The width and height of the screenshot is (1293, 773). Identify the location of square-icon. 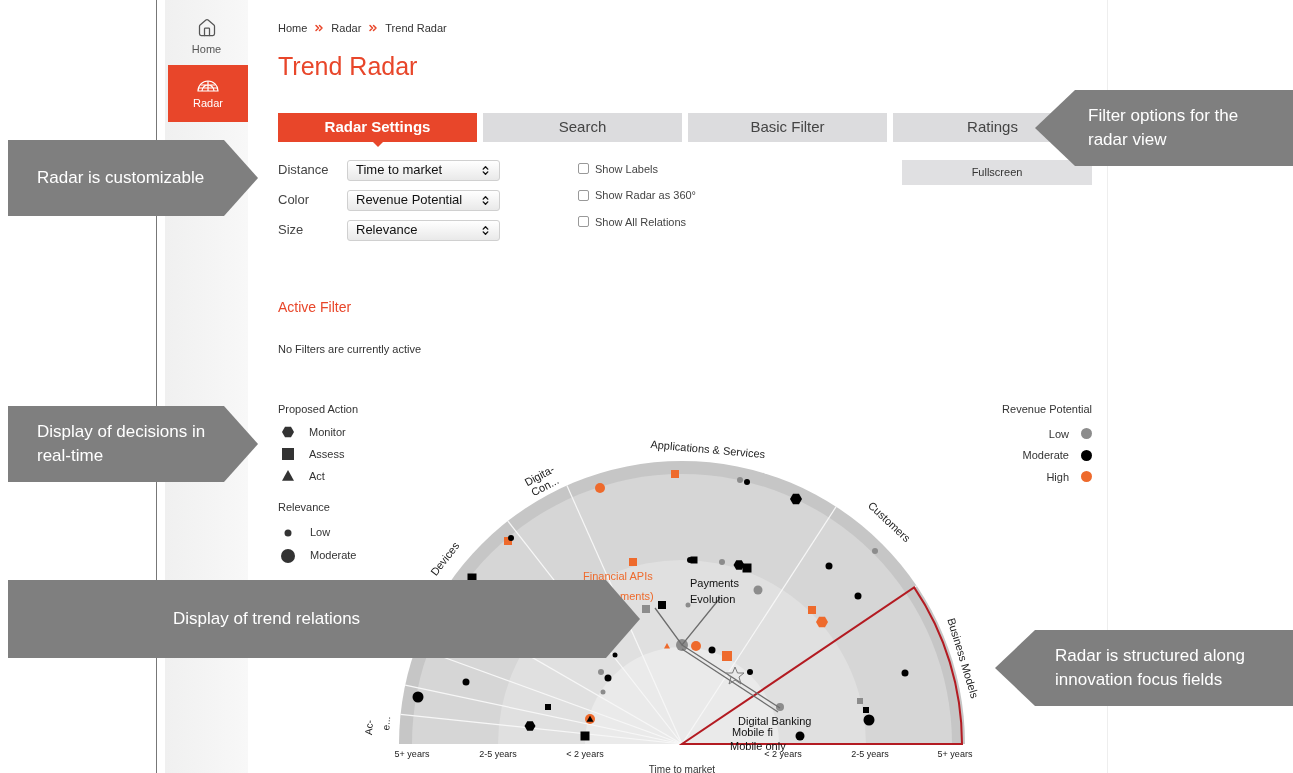
(288, 454).